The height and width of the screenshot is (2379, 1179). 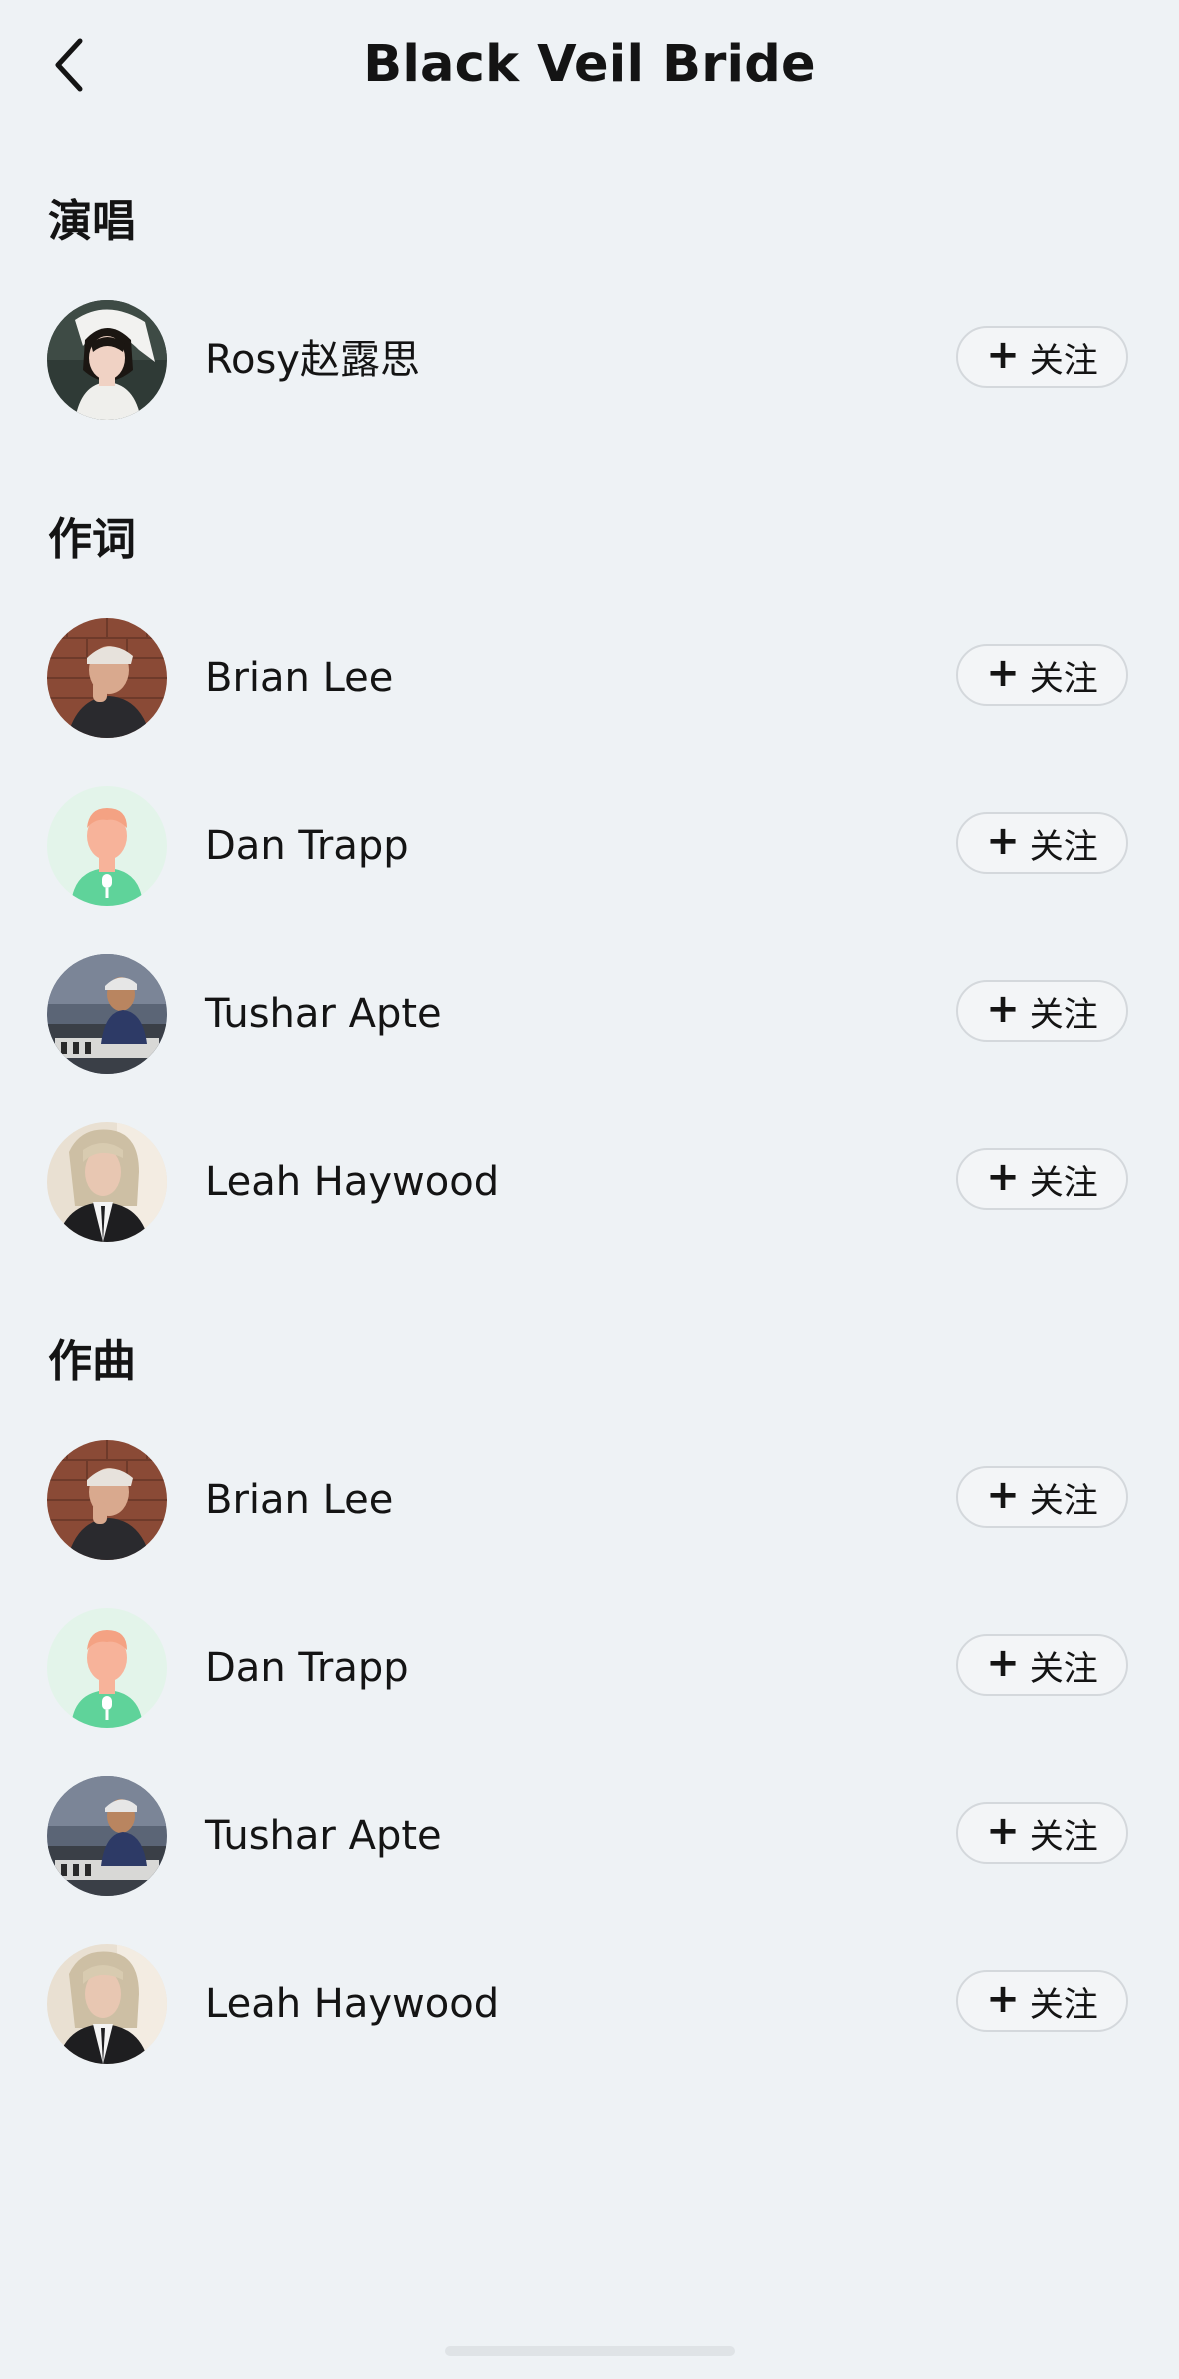 I want to click on woman-veil-photo, so click(x=107, y=360).